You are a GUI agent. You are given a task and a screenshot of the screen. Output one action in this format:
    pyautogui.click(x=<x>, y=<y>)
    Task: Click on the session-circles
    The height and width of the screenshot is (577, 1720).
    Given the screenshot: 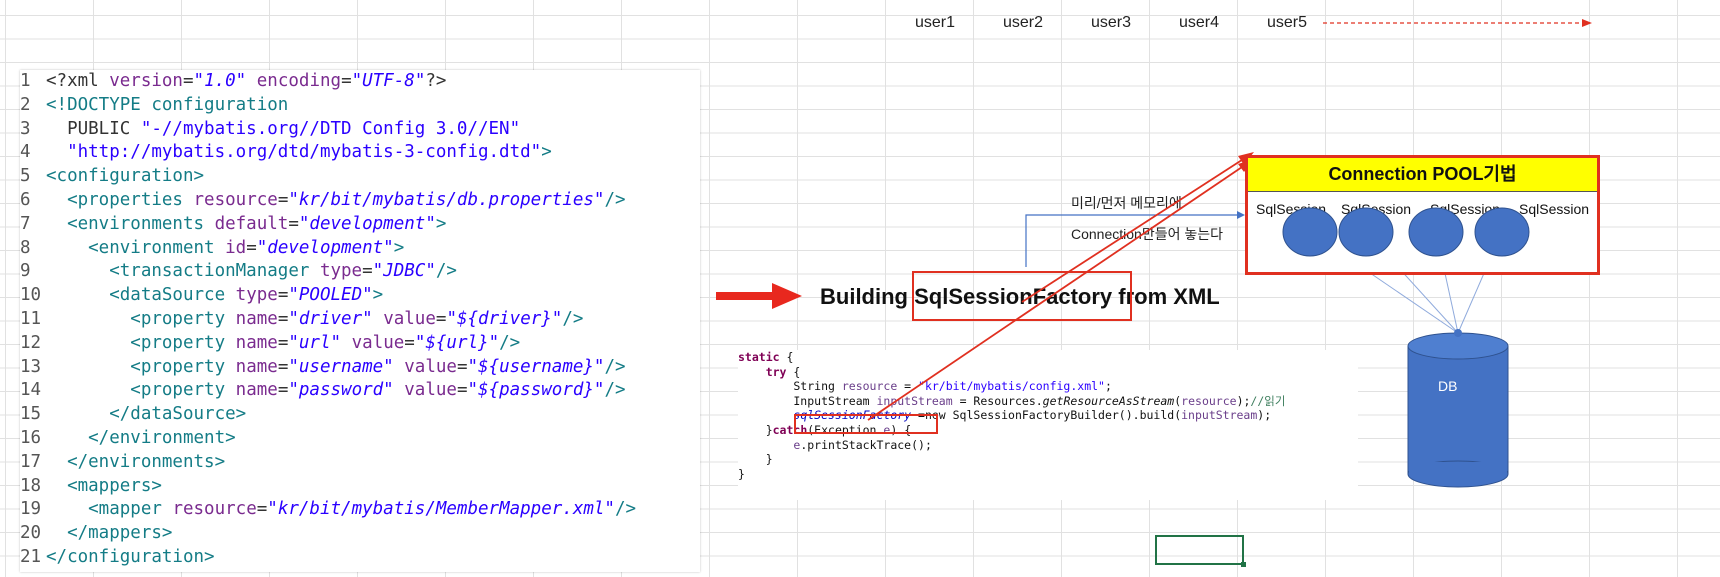 What is the action you would take?
    pyautogui.click(x=1406, y=232)
    